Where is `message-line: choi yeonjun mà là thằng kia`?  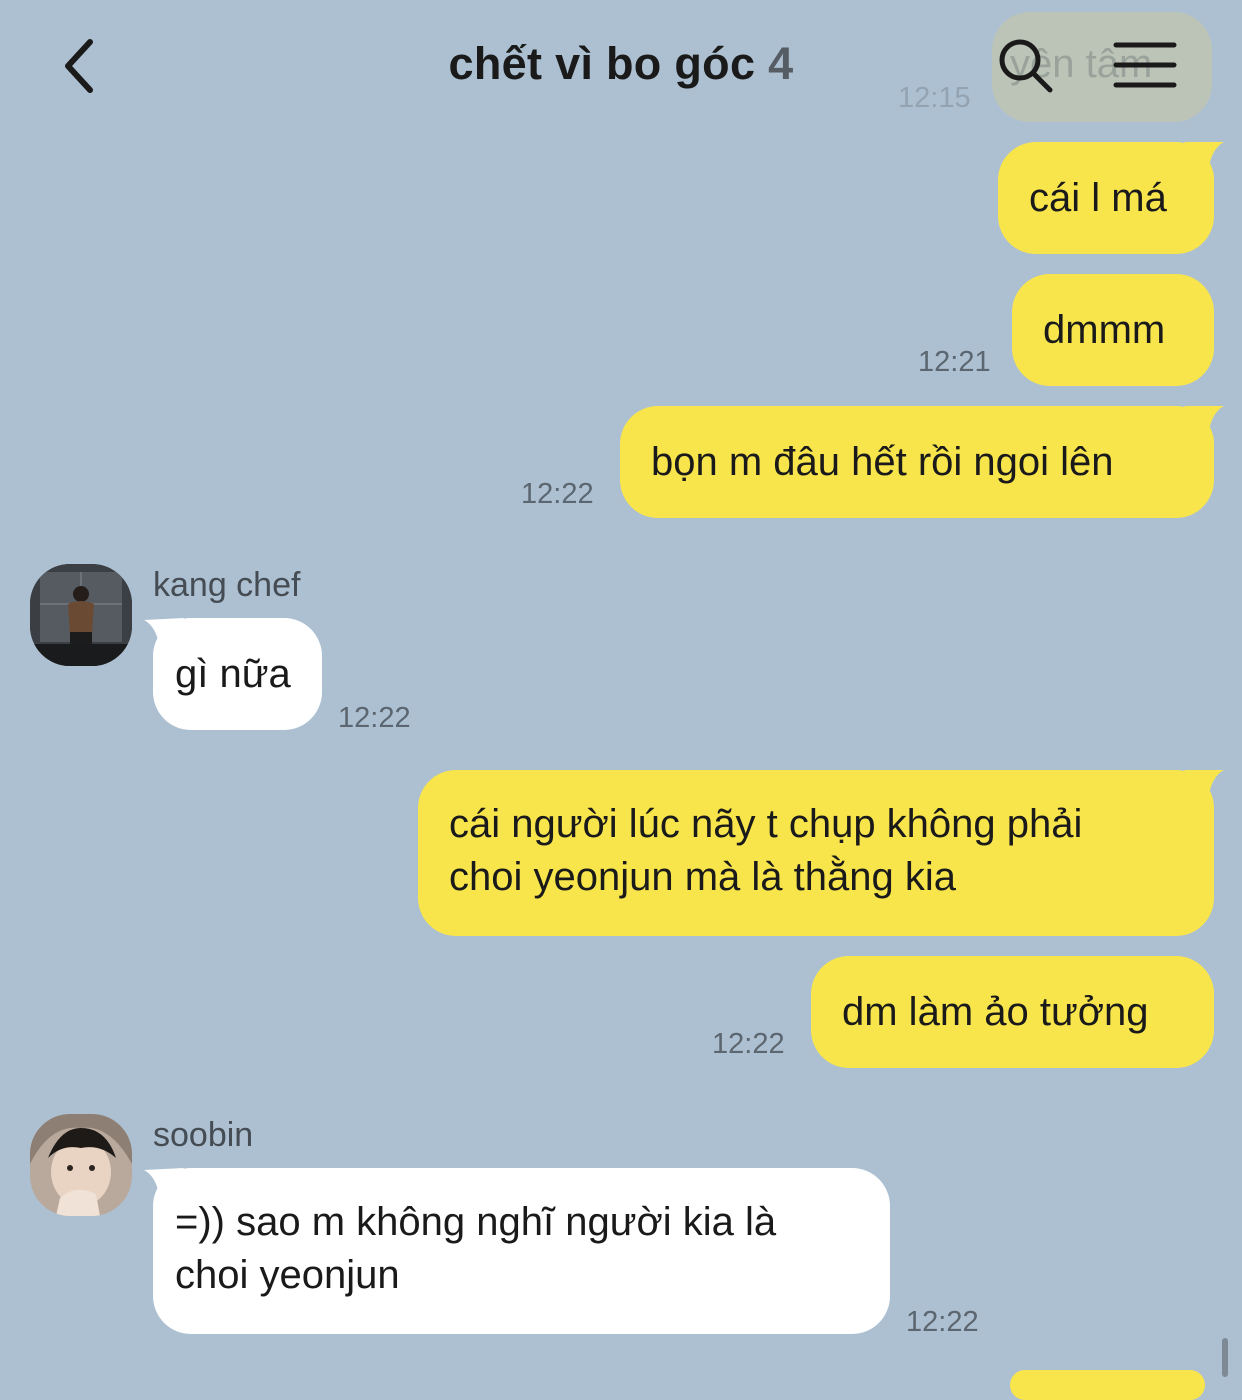 message-line: choi yeonjun mà là thằng kia is located at coordinates (702, 877).